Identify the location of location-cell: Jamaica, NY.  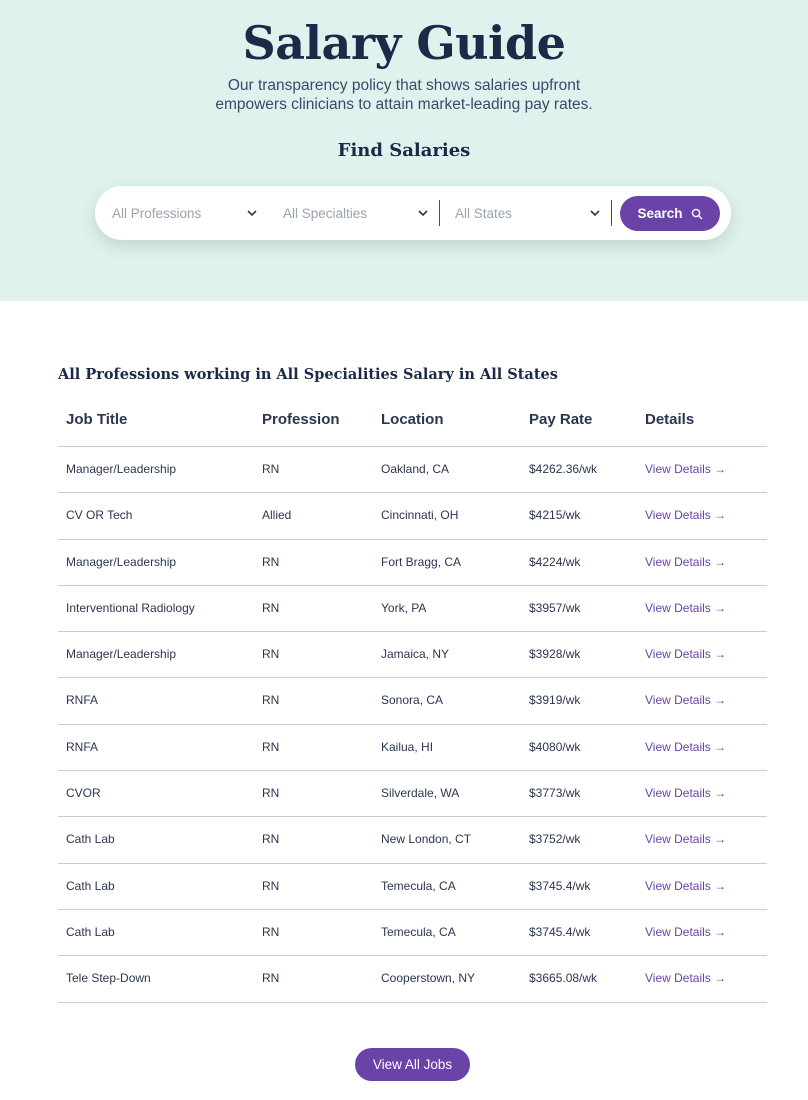
(415, 654).